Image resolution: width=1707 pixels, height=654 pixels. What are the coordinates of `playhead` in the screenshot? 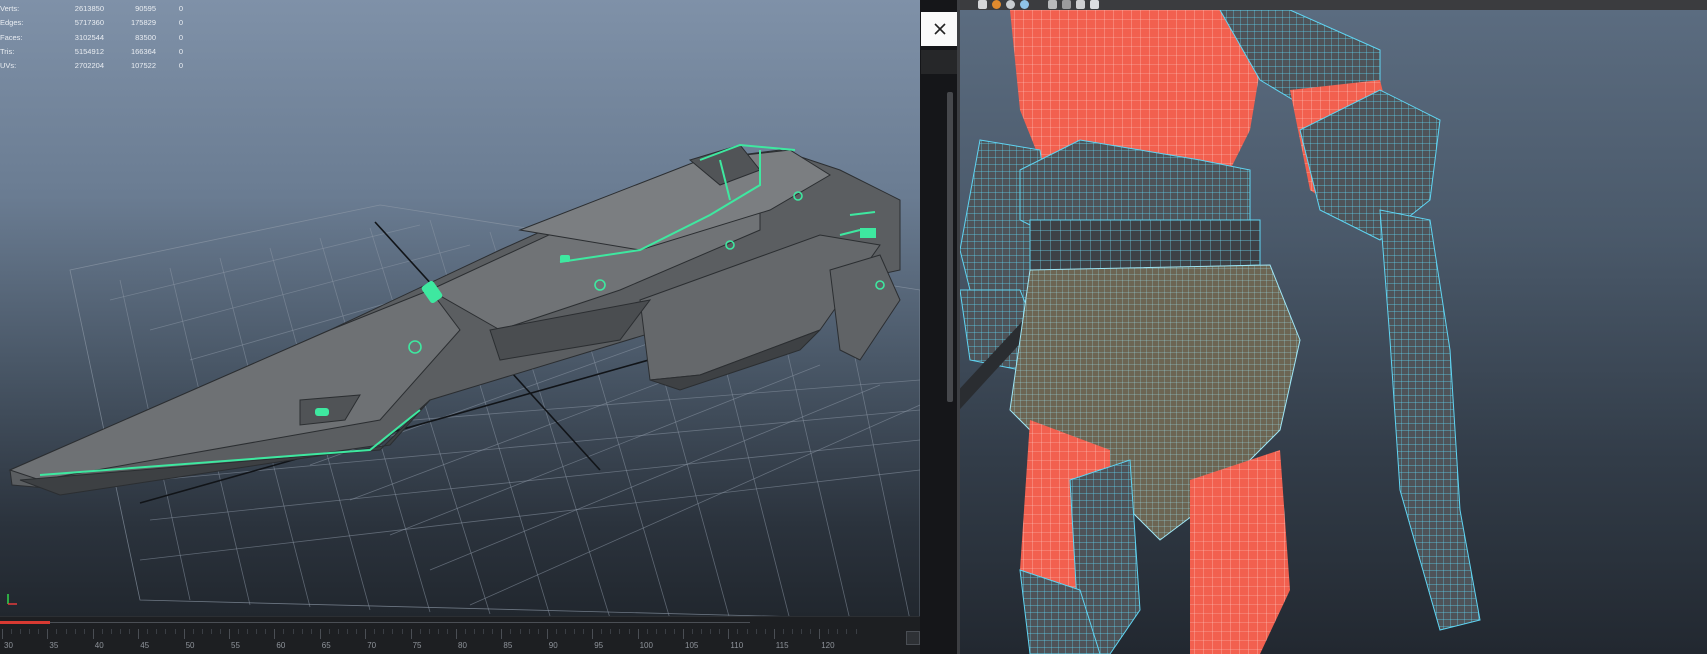 It's located at (25, 622).